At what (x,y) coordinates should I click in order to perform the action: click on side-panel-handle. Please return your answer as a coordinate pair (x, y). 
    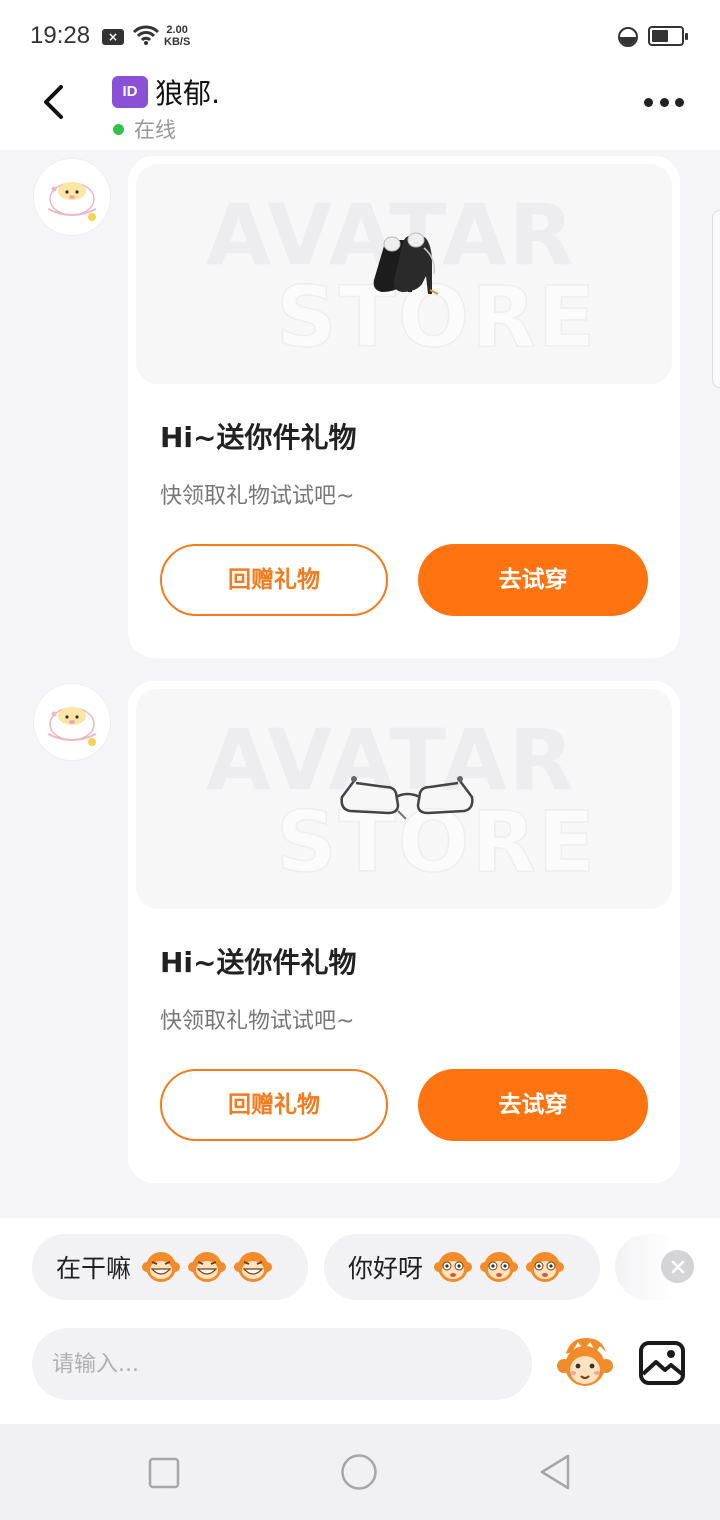
    Looking at the image, I should click on (716, 299).